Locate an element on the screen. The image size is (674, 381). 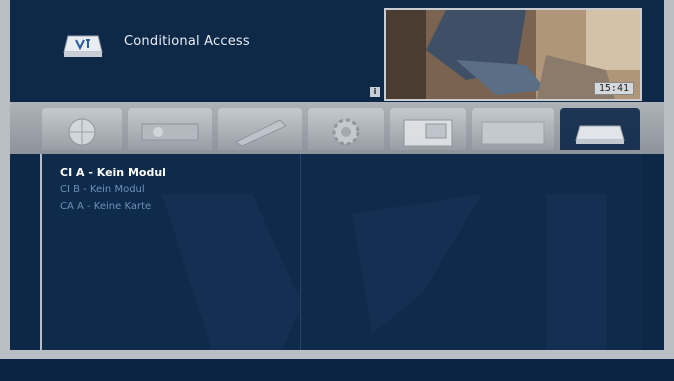
tab-satellite is located at coordinates (170, 129).